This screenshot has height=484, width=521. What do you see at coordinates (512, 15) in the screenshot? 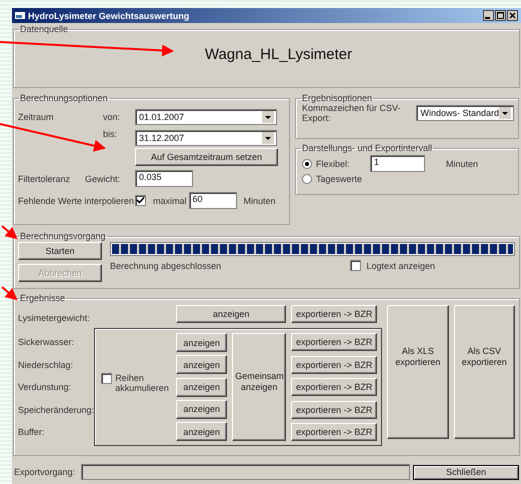
I see `close-icon` at bounding box center [512, 15].